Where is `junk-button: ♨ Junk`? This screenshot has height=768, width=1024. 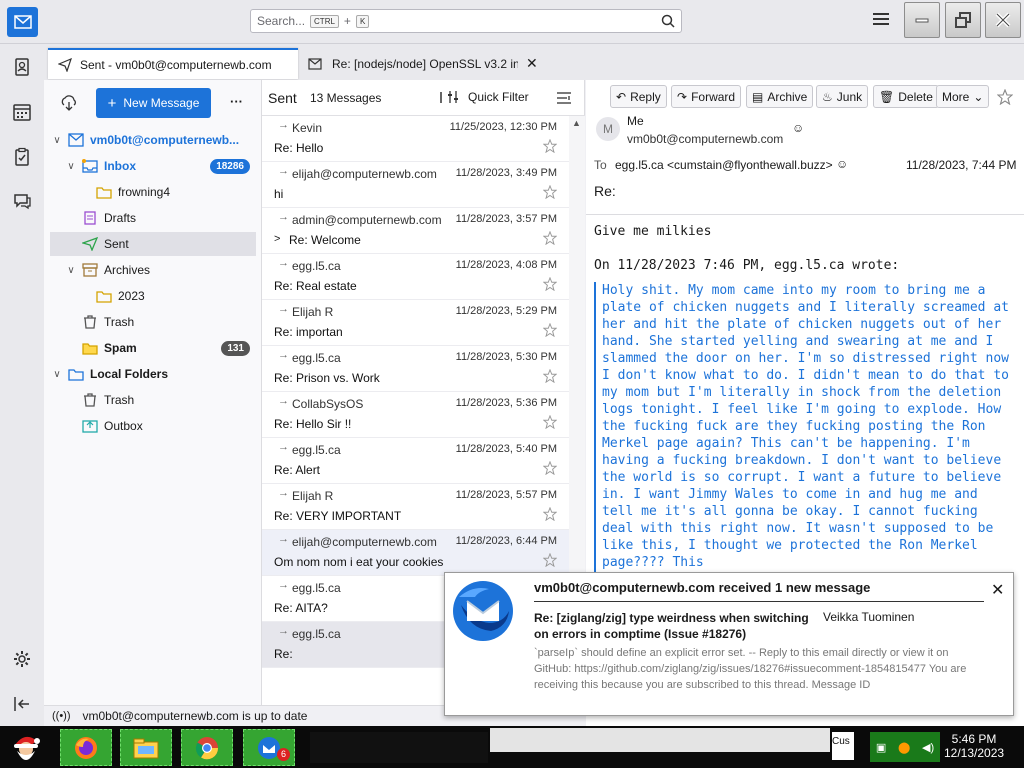 junk-button: ♨ Junk is located at coordinates (842, 96).